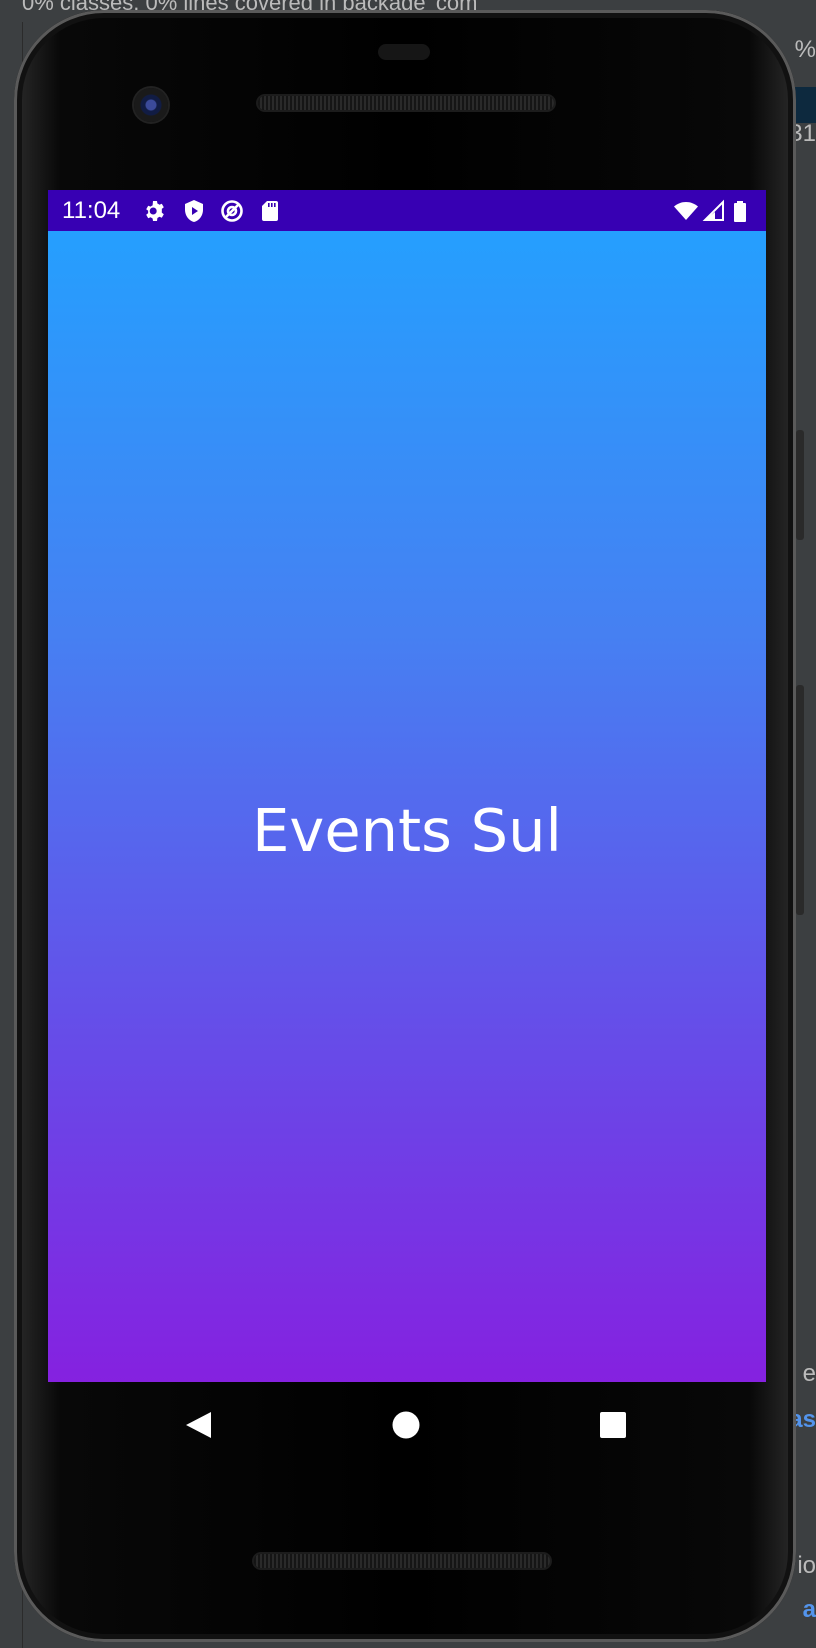 Image resolution: width=816 pixels, height=1648 pixels. What do you see at coordinates (806, 1565) in the screenshot?
I see `ide-fragment: io` at bounding box center [806, 1565].